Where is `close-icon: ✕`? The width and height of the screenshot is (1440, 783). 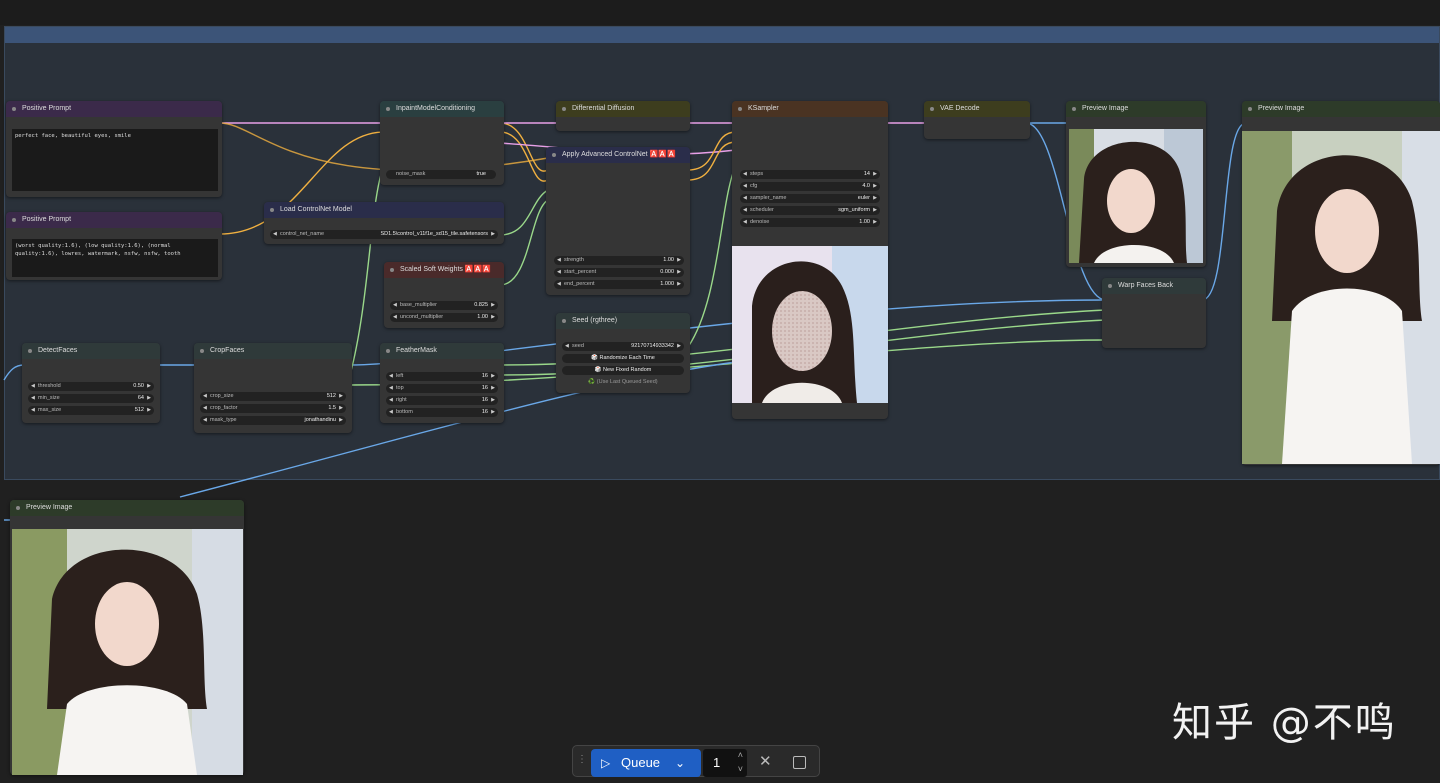 close-icon: ✕ is located at coordinates (765, 761).